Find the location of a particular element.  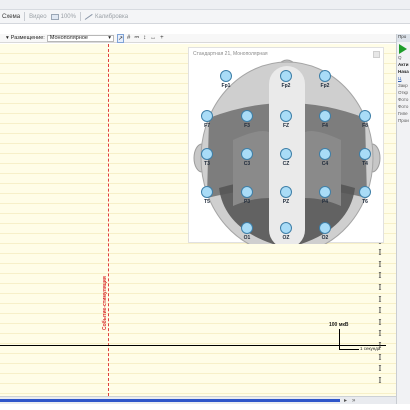

electrode-label: P4 is located at coordinates (325, 202).